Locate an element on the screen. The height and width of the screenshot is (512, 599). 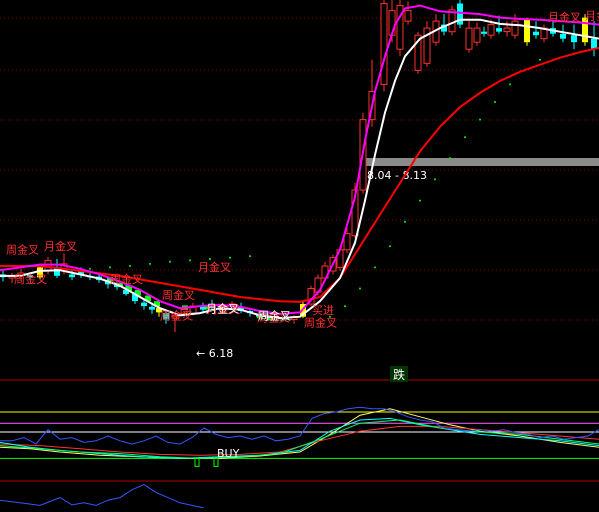
signal-label-white: 周金叉 is located at coordinates (274, 316).